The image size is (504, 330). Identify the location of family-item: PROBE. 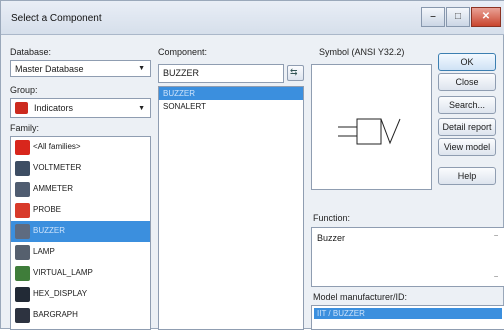
(80, 210).